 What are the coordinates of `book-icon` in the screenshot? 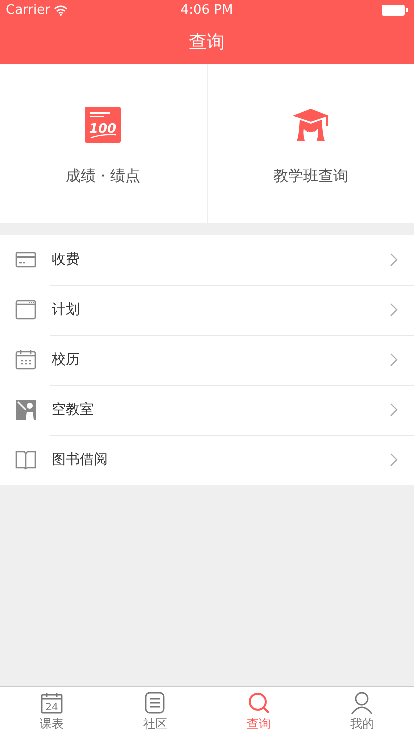 It's located at (26, 460).